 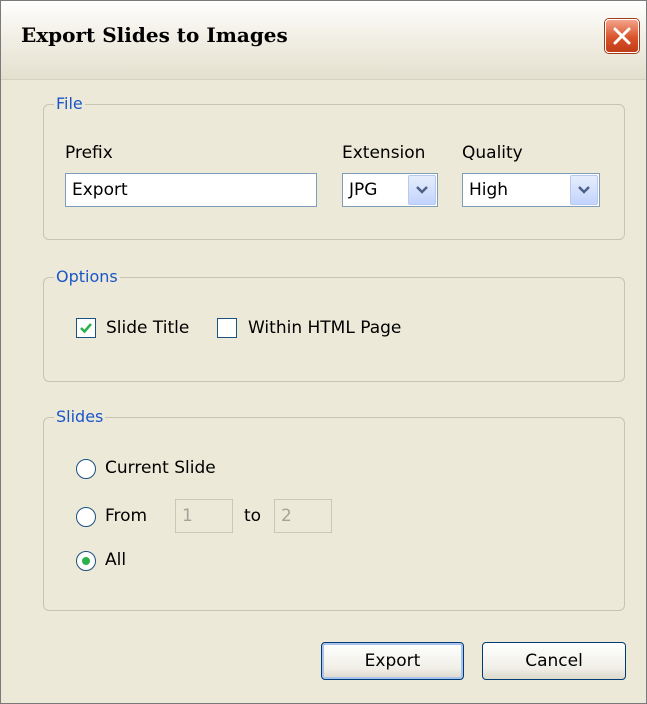 What do you see at coordinates (89, 153) in the screenshot?
I see `prefix-label: Prefix` at bounding box center [89, 153].